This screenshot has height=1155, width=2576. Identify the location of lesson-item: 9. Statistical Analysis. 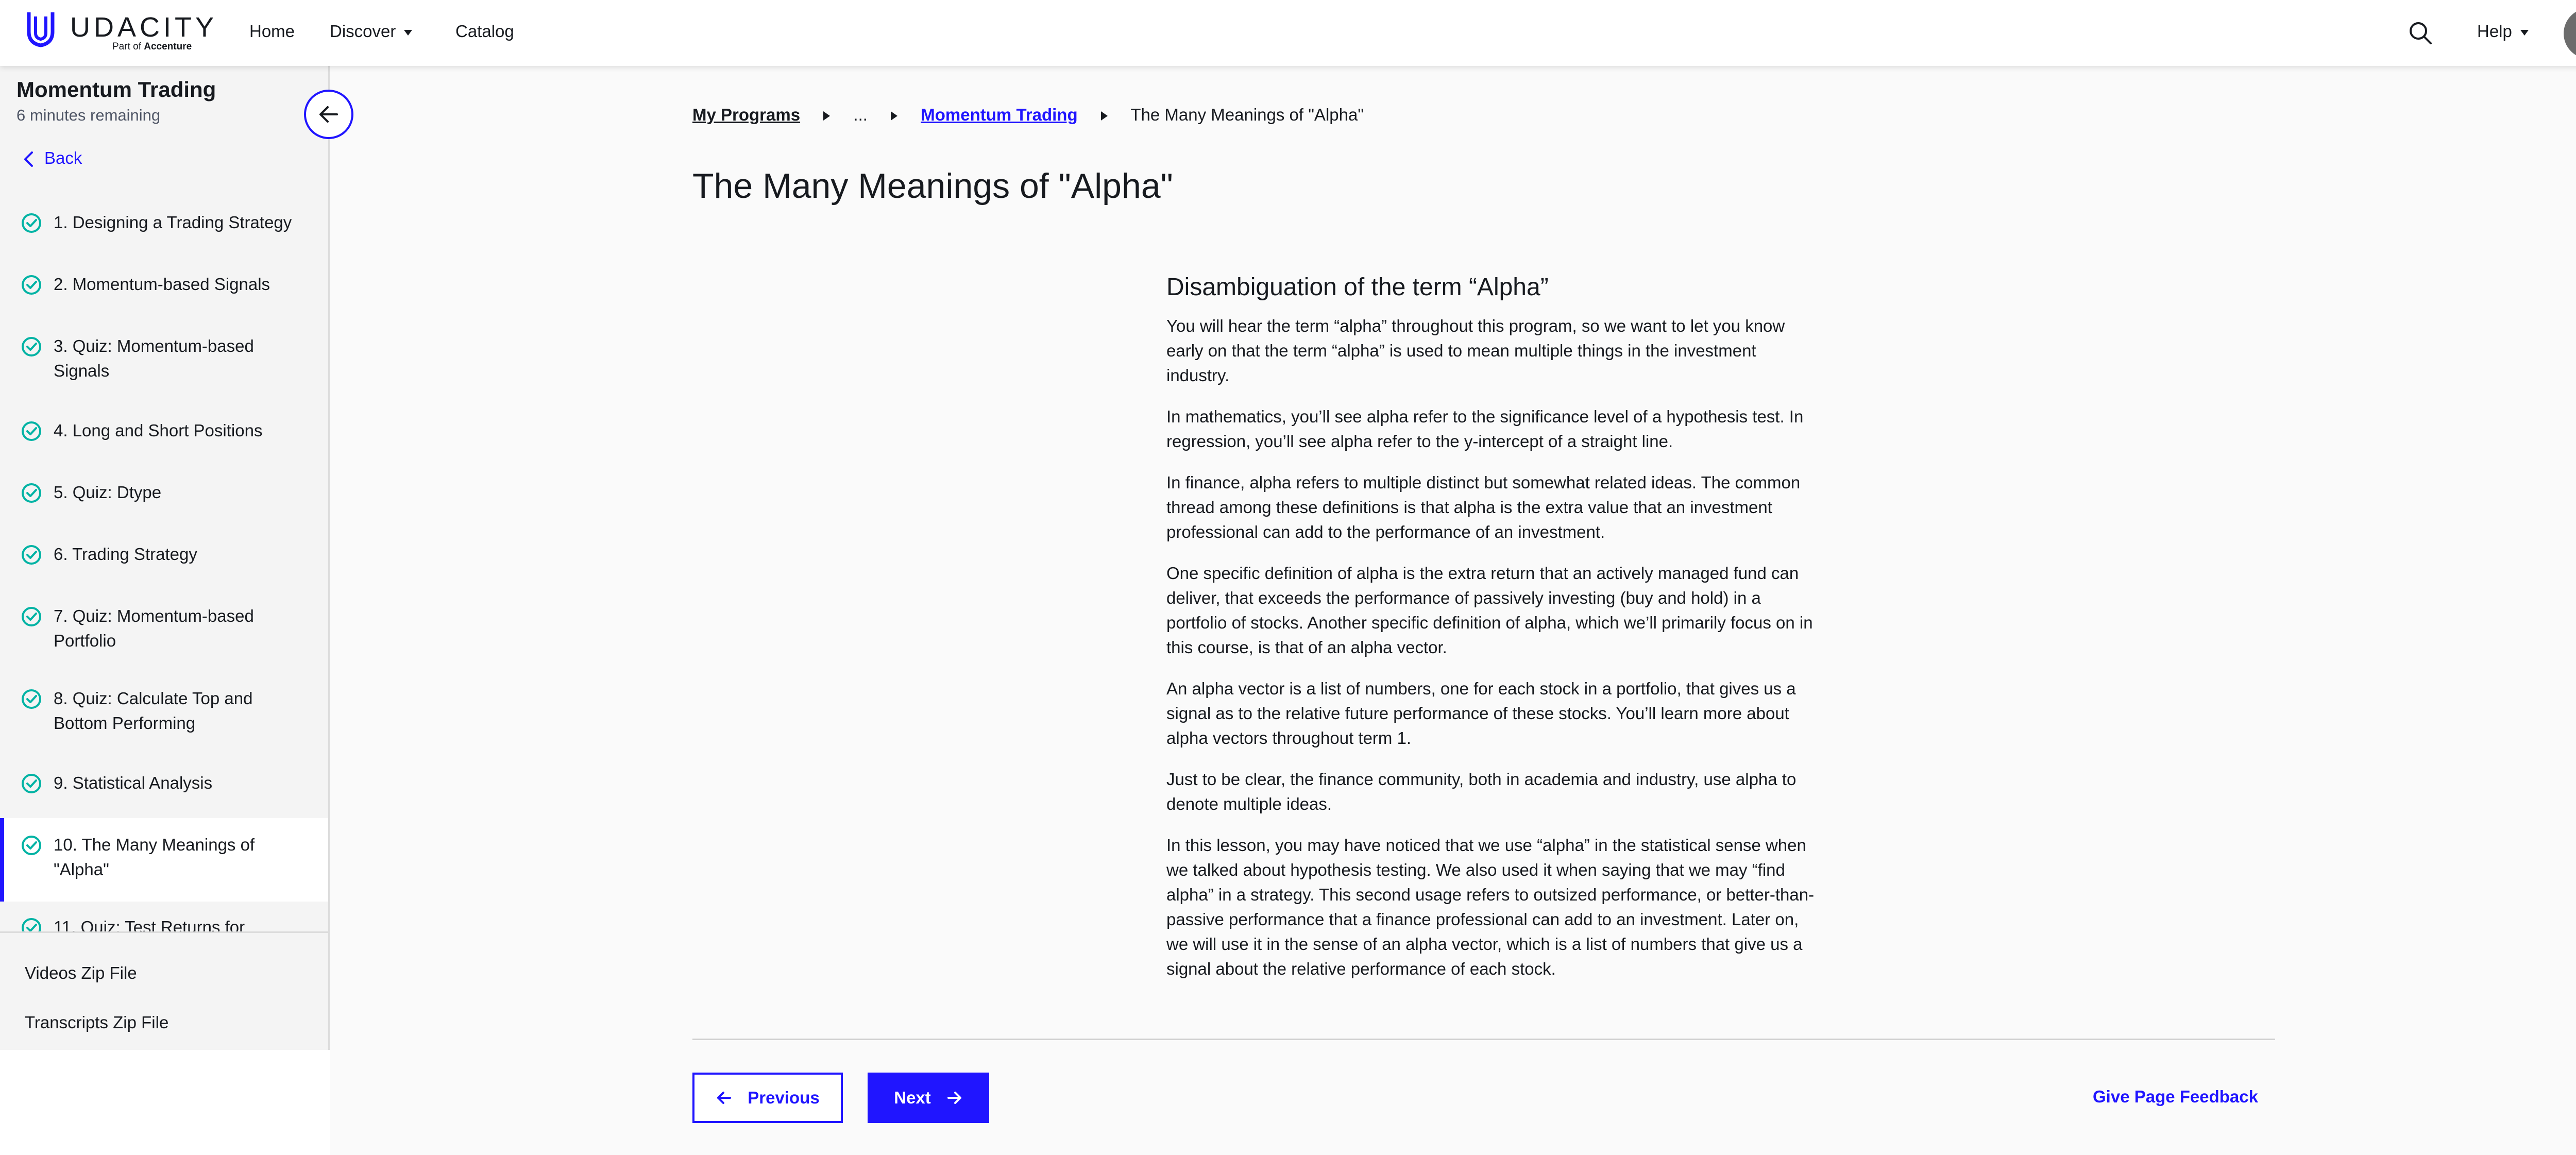
(164, 783).